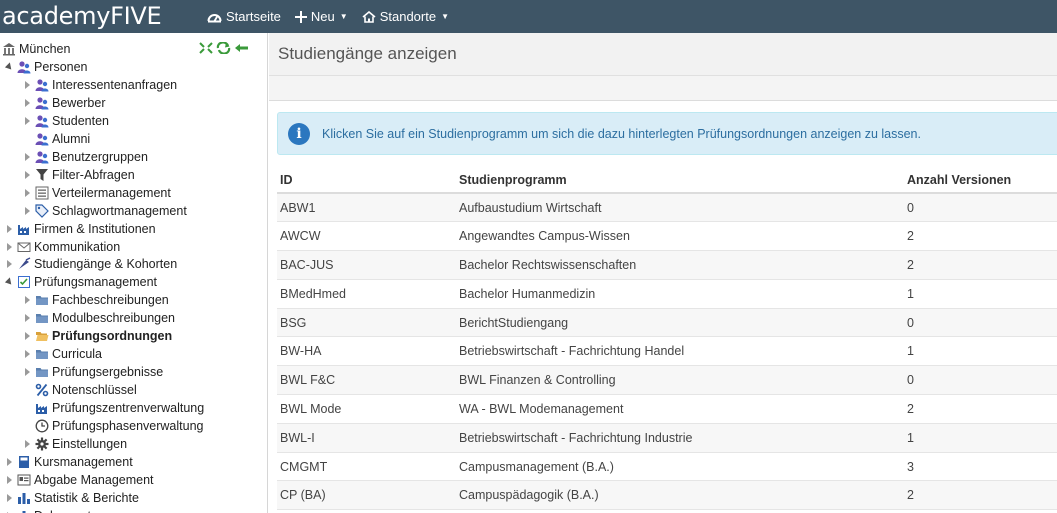 This screenshot has height=513, width=1057. I want to click on table-row: BWL F&C BWL Finanzen & Controlling 0, so click(667, 380).